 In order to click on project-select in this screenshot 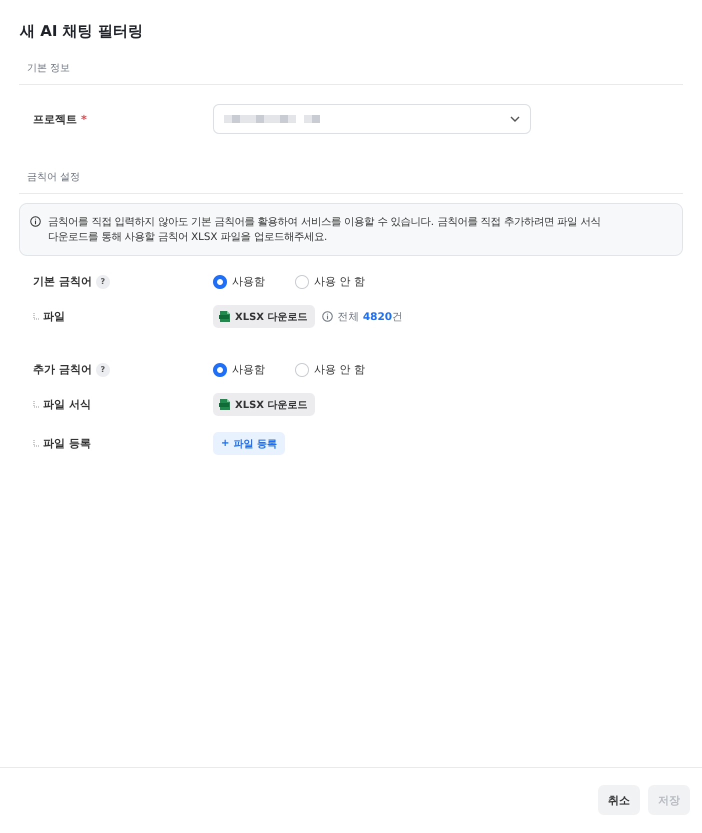, I will do `click(372, 119)`.